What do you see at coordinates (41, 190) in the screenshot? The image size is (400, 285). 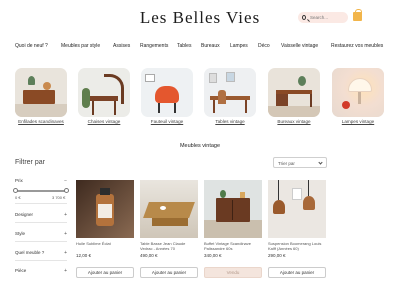 I see `price-slider` at bounding box center [41, 190].